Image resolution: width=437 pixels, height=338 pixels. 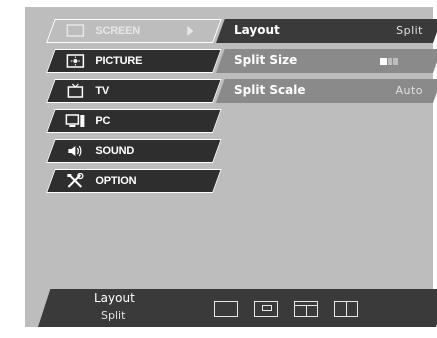 What do you see at coordinates (266, 60) in the screenshot?
I see `option-label-split-size: Split Size` at bounding box center [266, 60].